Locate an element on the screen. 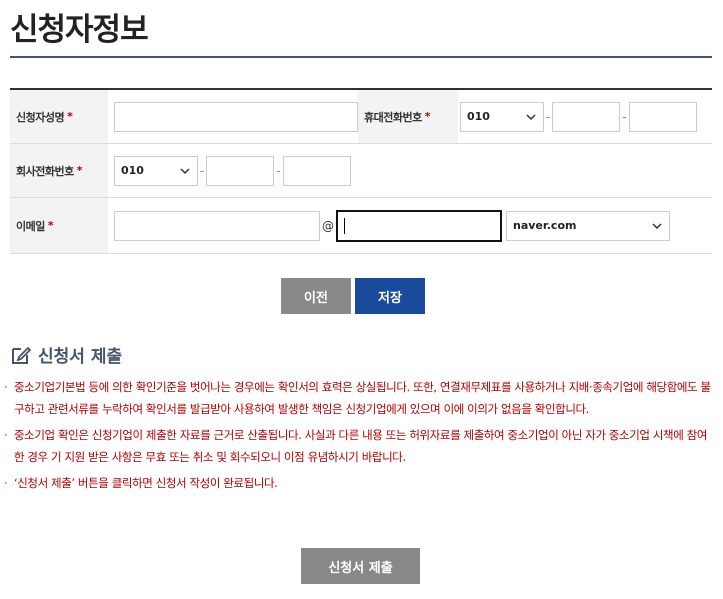 The height and width of the screenshot is (599, 723). submit-application-button: 신청서 제출 is located at coordinates (360, 566).